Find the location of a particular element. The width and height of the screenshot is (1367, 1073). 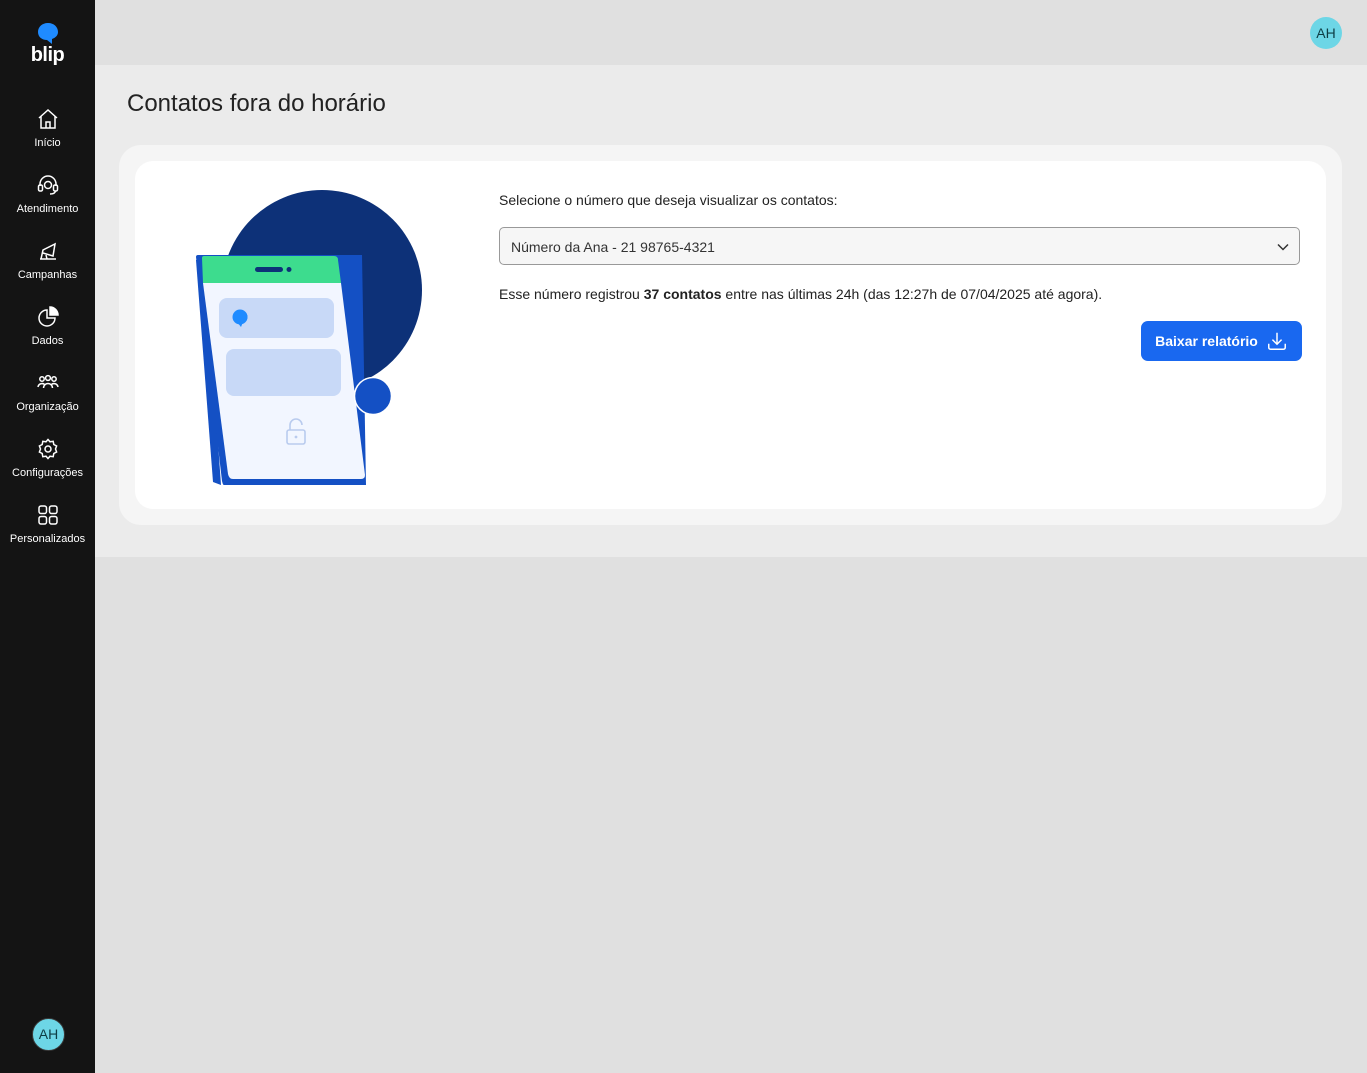

phone-illustration is located at coordinates (309, 337).